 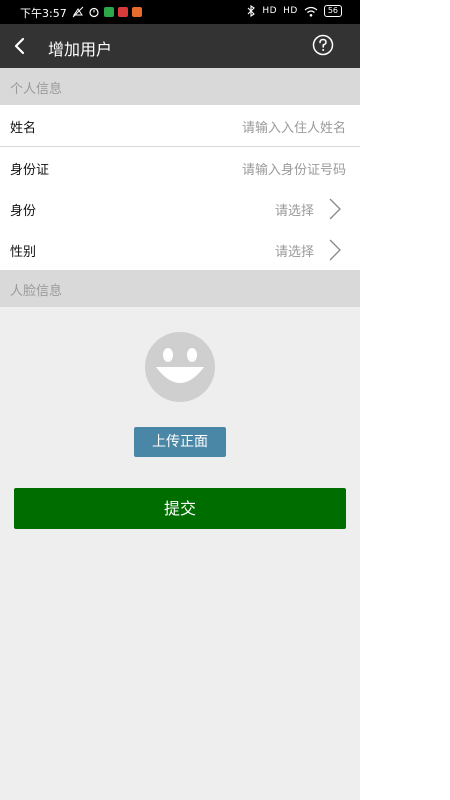 I want to click on signal-icon-1: HD, so click(x=270, y=11).